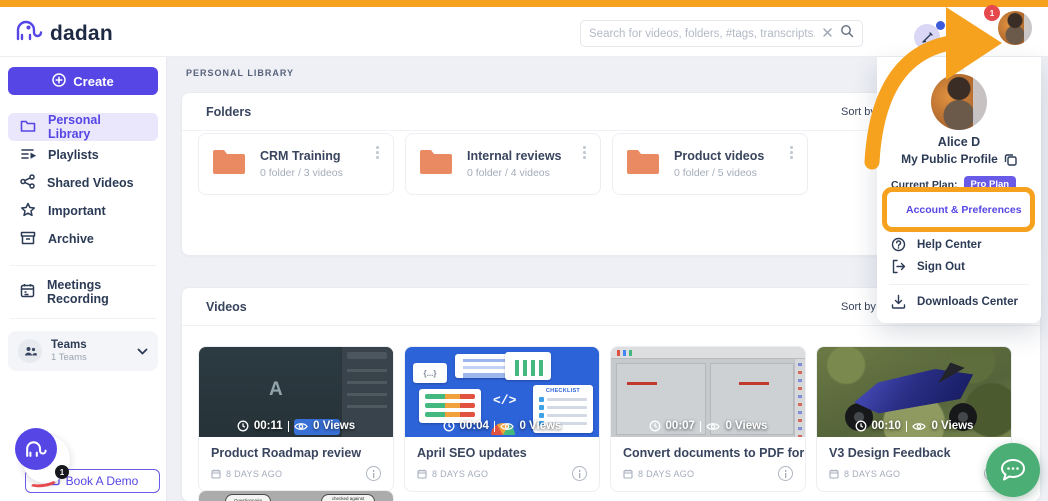  I want to click on account-preferences-item: Account & Preferences, so click(958, 209).